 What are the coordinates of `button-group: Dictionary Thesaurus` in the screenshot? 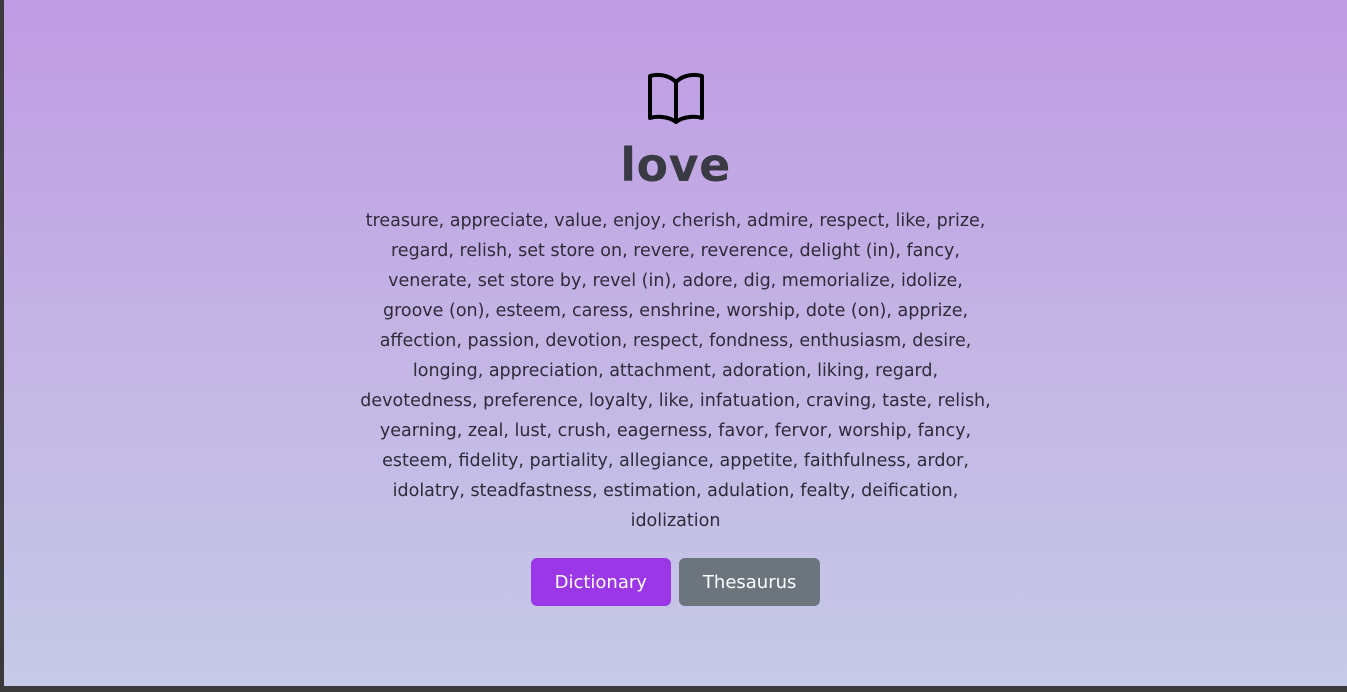 It's located at (675, 582).